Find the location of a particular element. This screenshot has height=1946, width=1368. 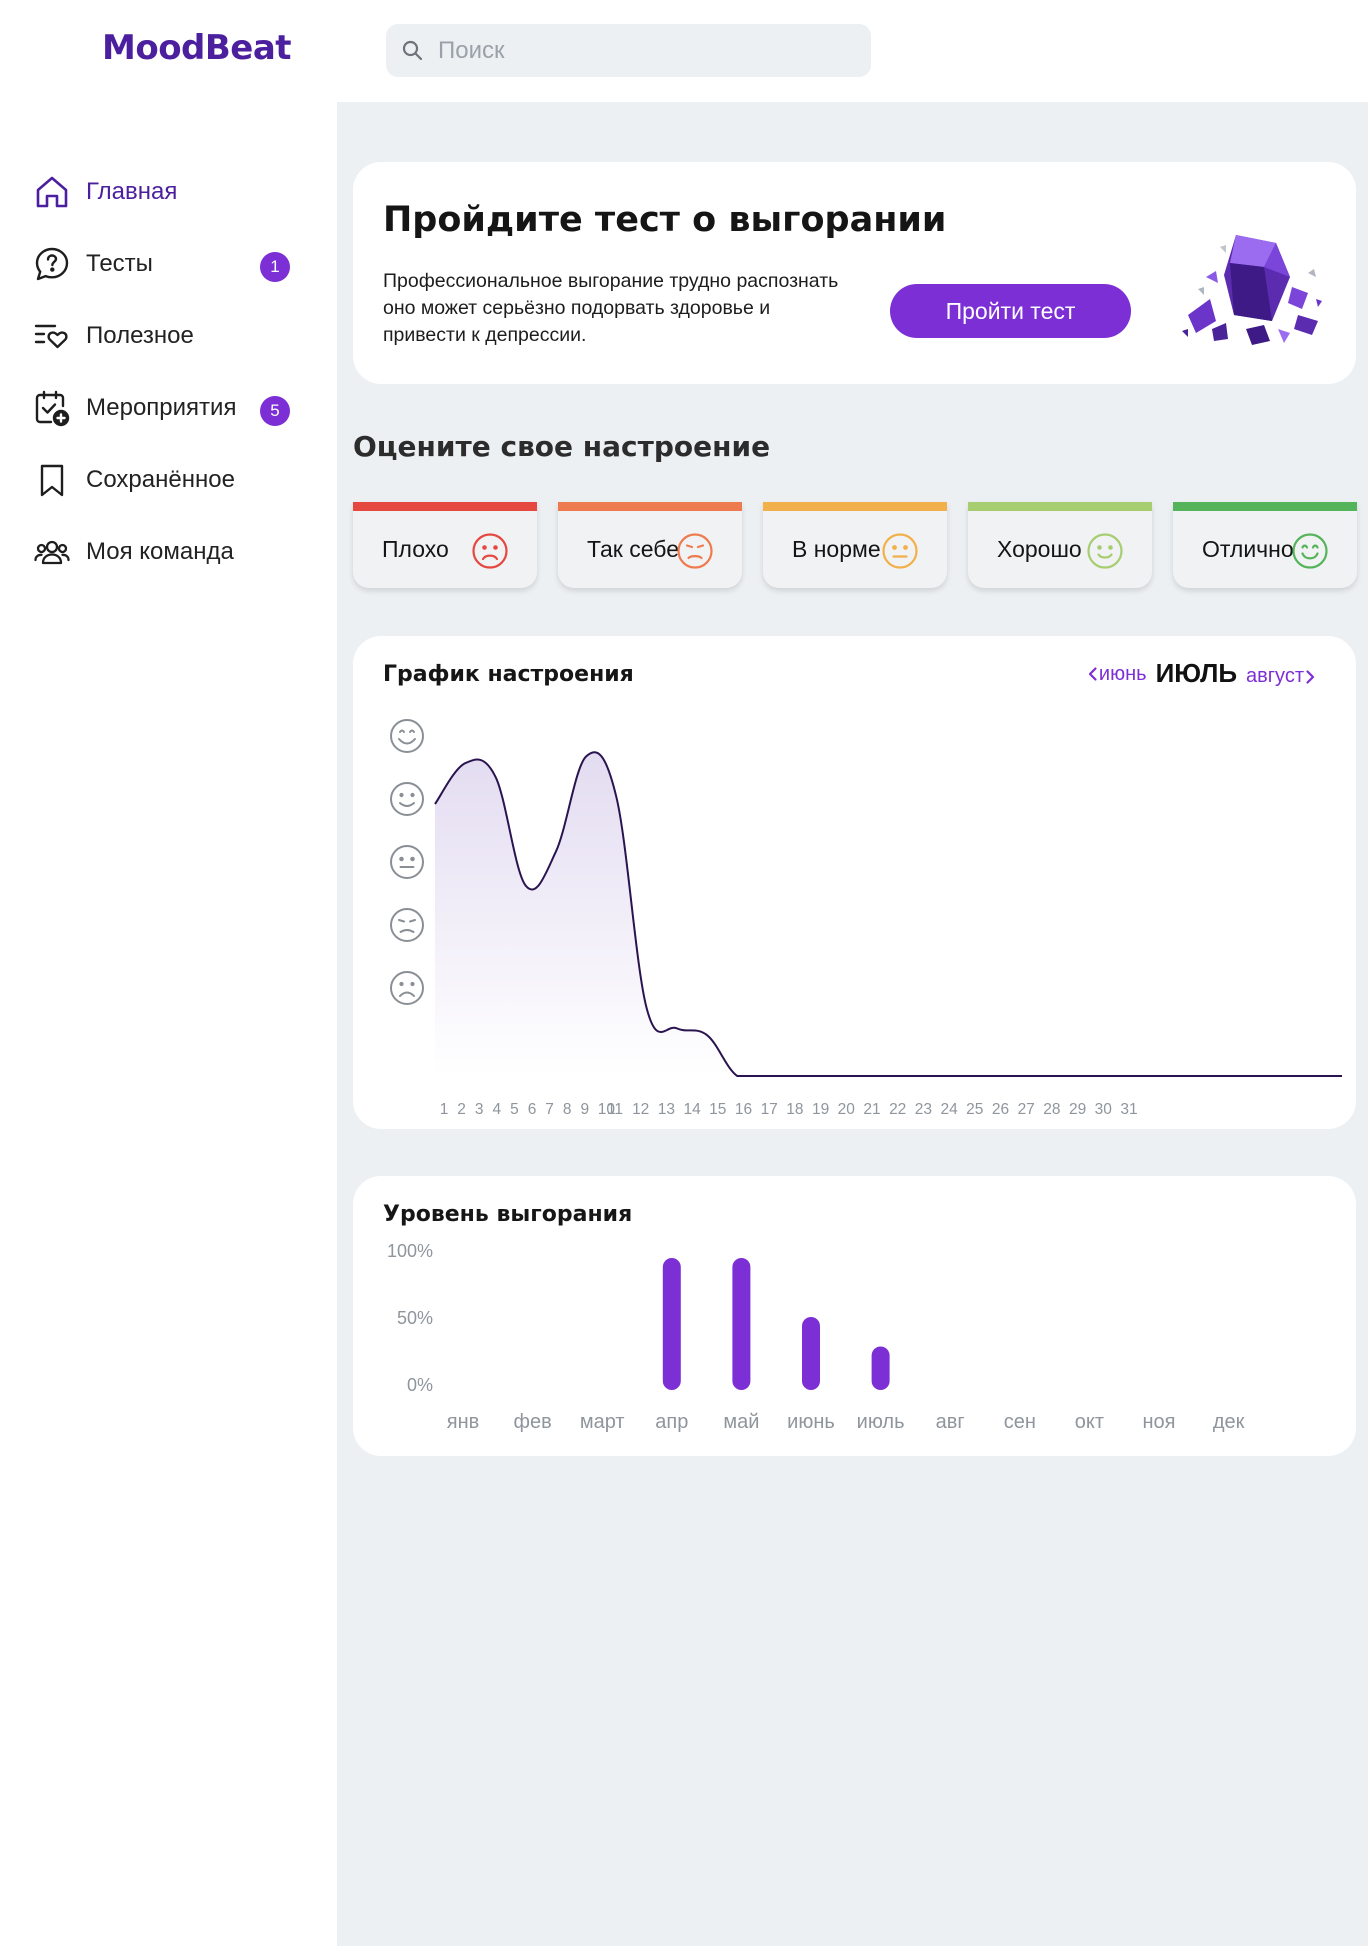

x-tick-label: май is located at coordinates (741, 1422).